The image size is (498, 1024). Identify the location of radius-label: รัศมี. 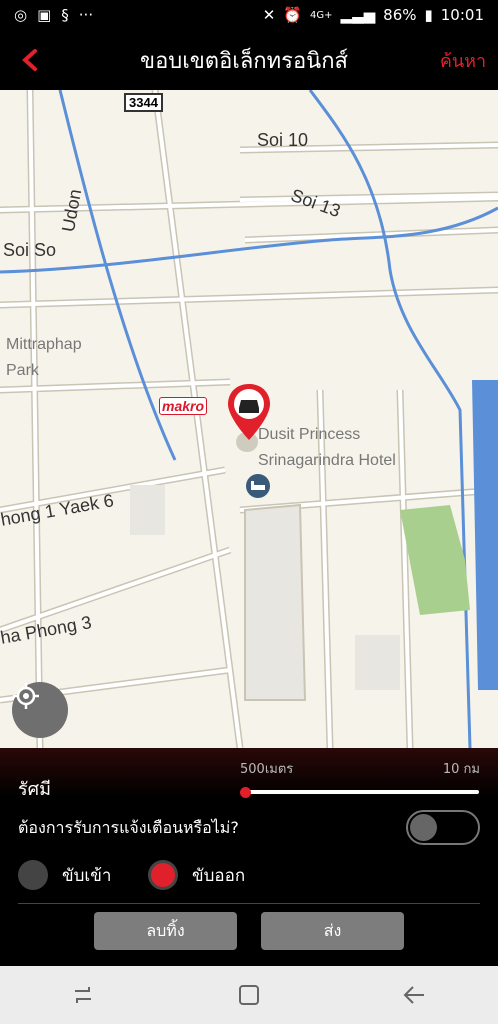
(34, 789).